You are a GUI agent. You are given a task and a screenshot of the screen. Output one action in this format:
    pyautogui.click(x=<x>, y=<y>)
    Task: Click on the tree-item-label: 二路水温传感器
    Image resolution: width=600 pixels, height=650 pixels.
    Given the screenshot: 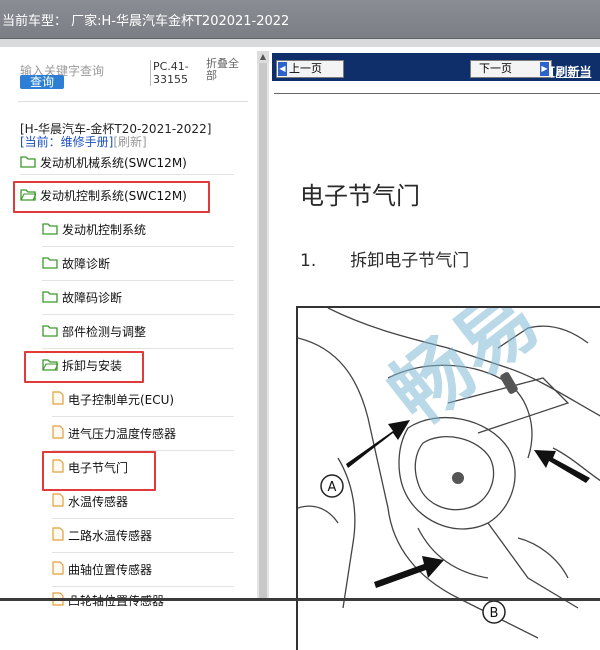 What is the action you would take?
    pyautogui.click(x=110, y=536)
    